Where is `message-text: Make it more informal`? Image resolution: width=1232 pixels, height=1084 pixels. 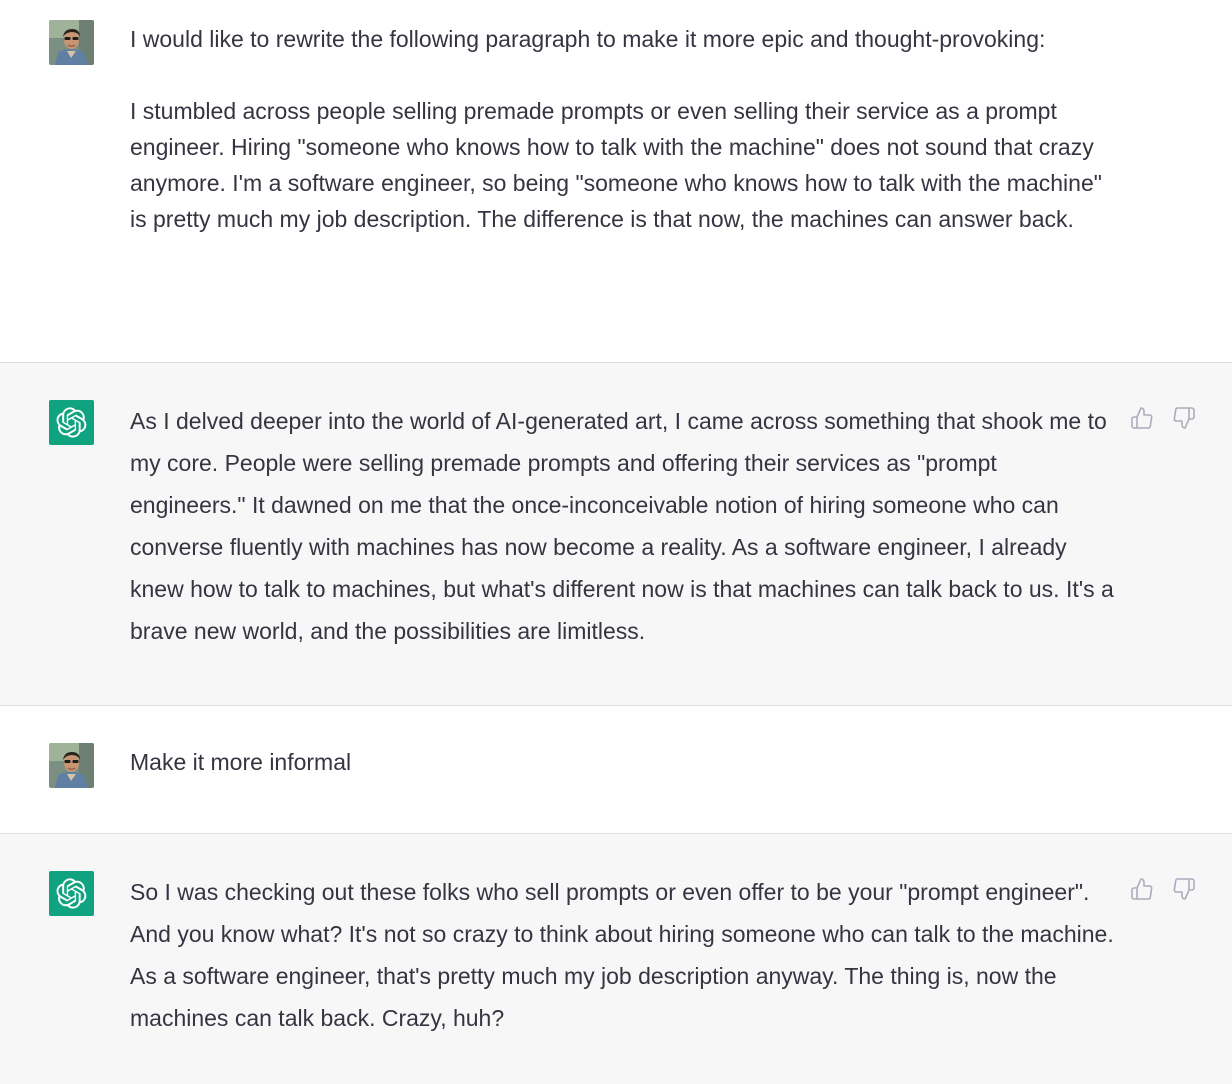 message-text: Make it more informal is located at coordinates (622, 762).